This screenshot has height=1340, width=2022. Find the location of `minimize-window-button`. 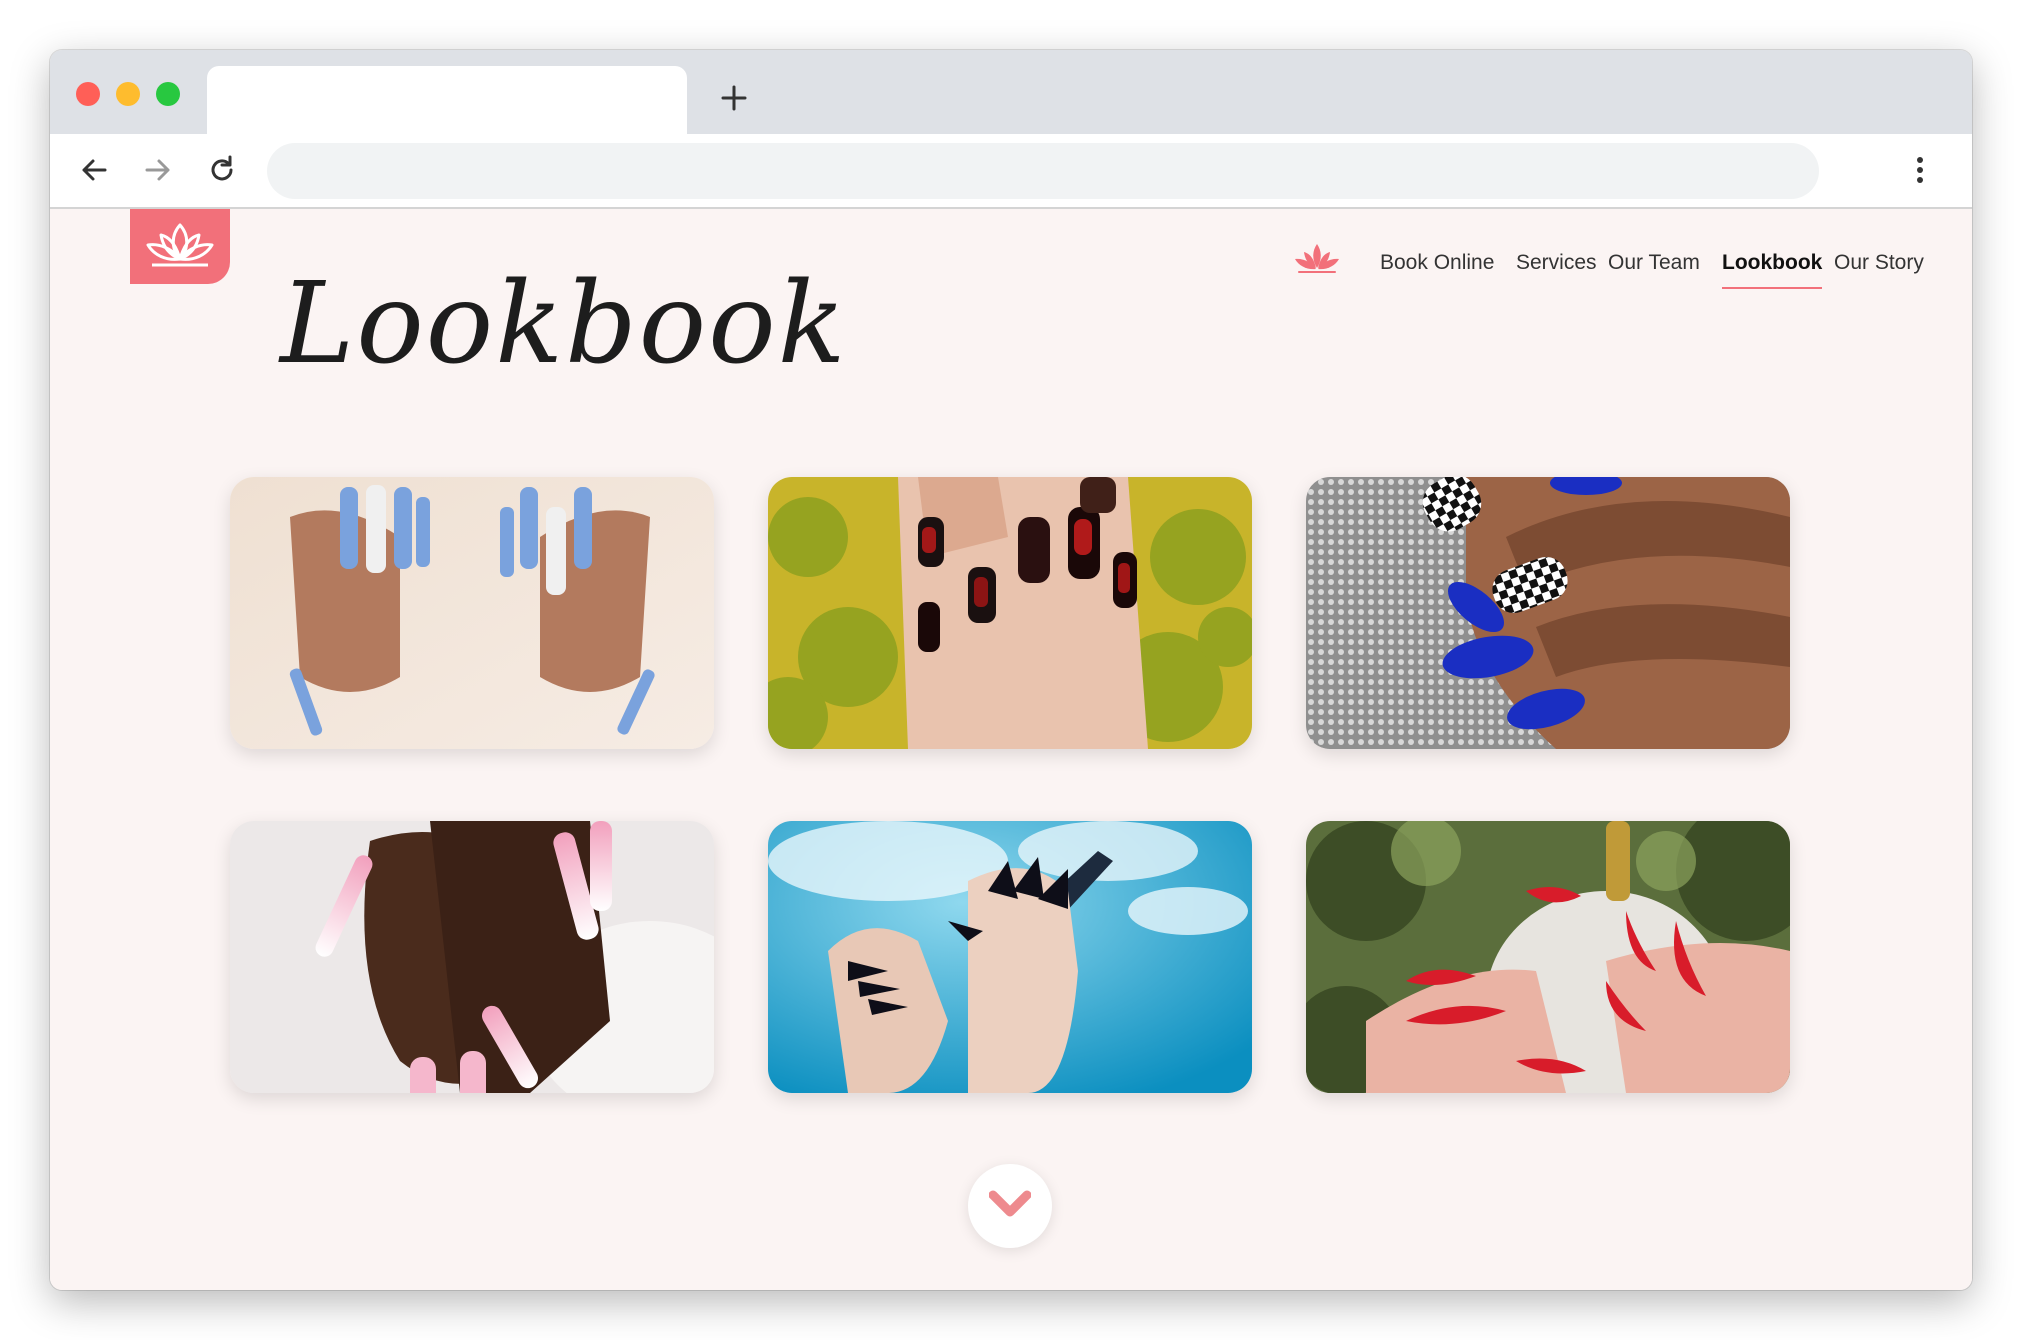

minimize-window-button is located at coordinates (128, 94).